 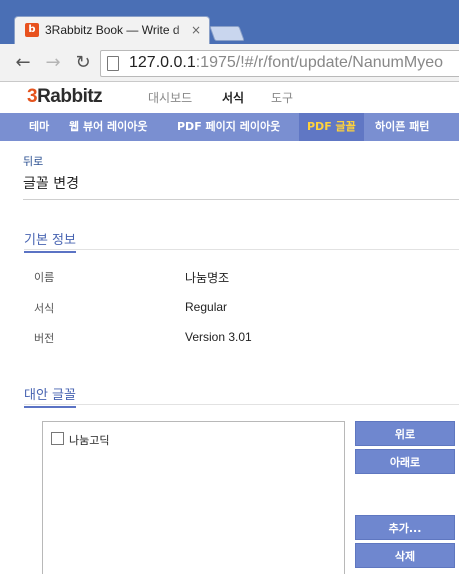 What do you see at coordinates (405, 461) in the screenshot?
I see `move-down-button: 아래로` at bounding box center [405, 461].